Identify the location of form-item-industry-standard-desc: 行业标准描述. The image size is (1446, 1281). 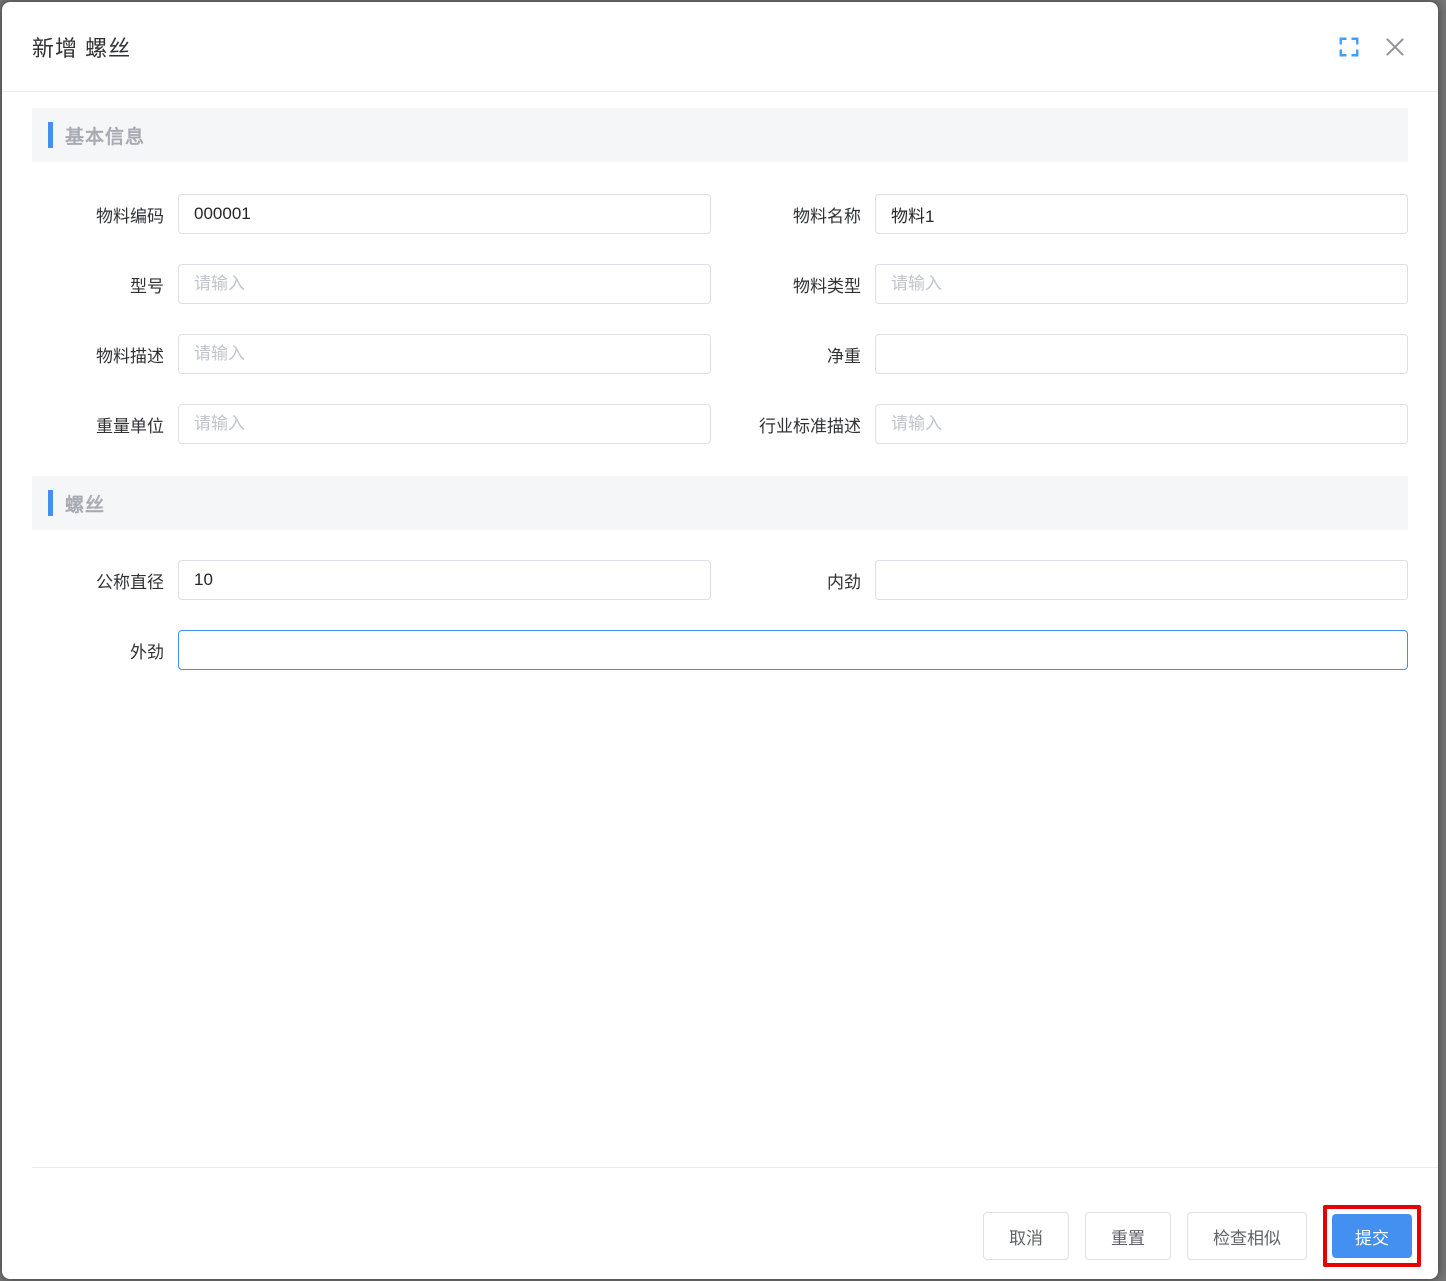
(1068, 424).